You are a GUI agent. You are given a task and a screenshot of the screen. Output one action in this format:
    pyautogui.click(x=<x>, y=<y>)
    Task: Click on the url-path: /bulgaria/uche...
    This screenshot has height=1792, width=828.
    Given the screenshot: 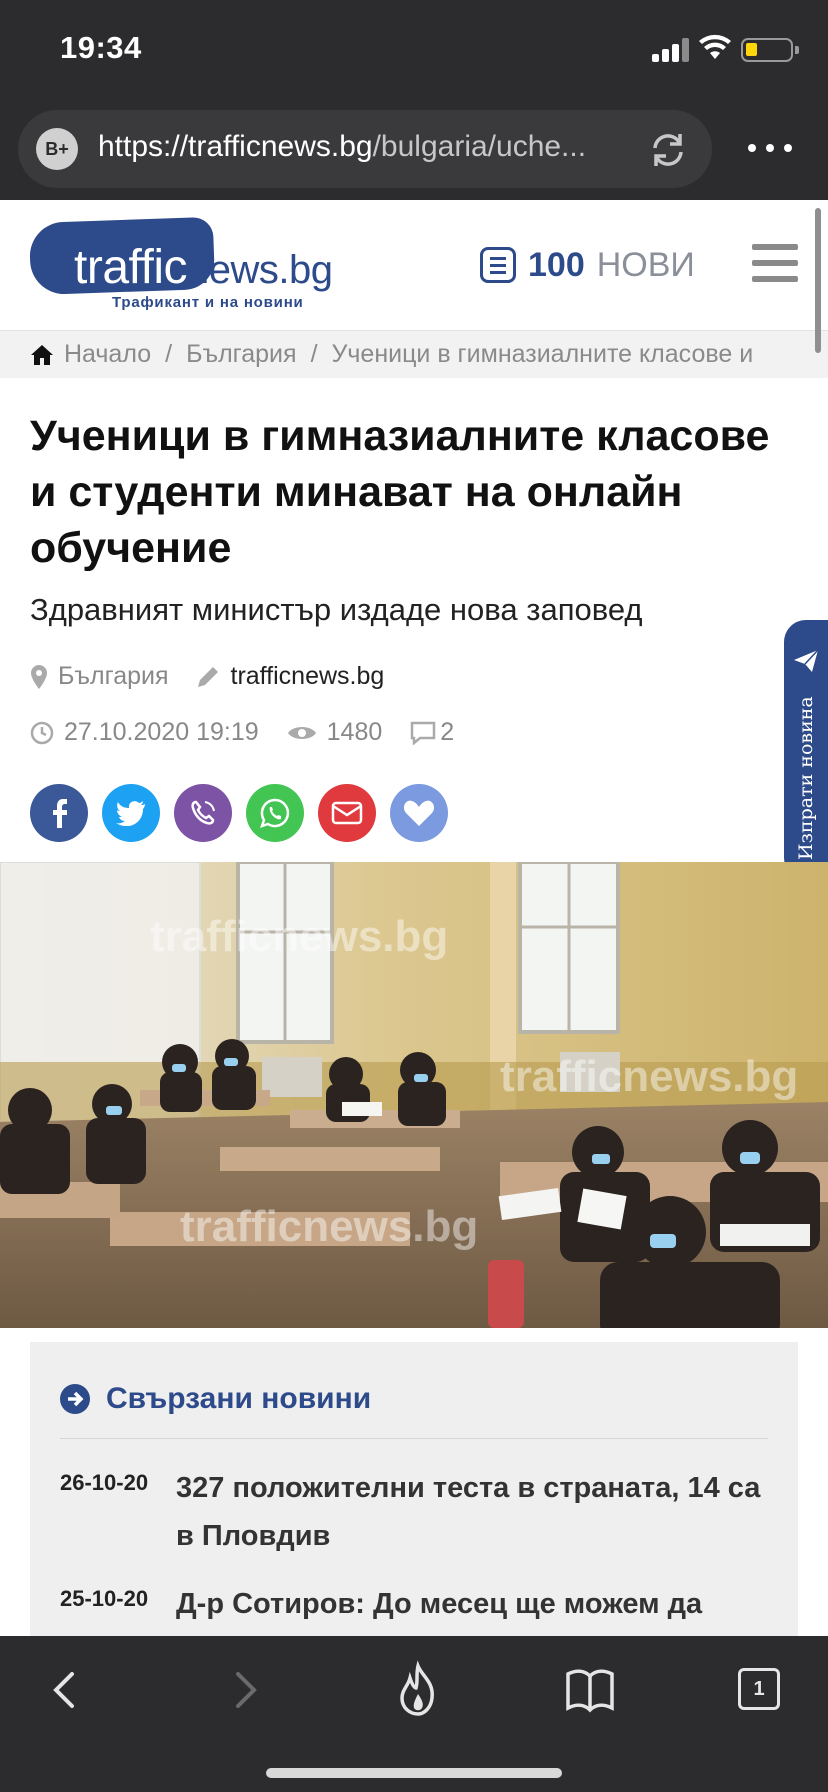 What is the action you would take?
    pyautogui.click(x=479, y=146)
    